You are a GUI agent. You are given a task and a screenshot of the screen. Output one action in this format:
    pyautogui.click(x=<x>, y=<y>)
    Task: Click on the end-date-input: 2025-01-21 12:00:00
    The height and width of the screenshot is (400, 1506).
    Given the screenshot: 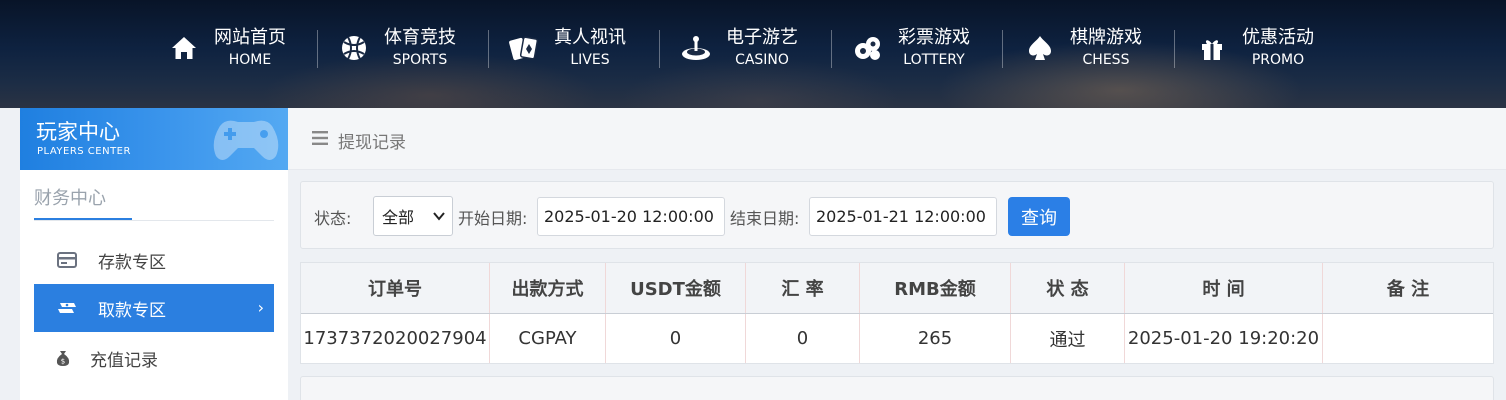 What is the action you would take?
    pyautogui.click(x=903, y=216)
    